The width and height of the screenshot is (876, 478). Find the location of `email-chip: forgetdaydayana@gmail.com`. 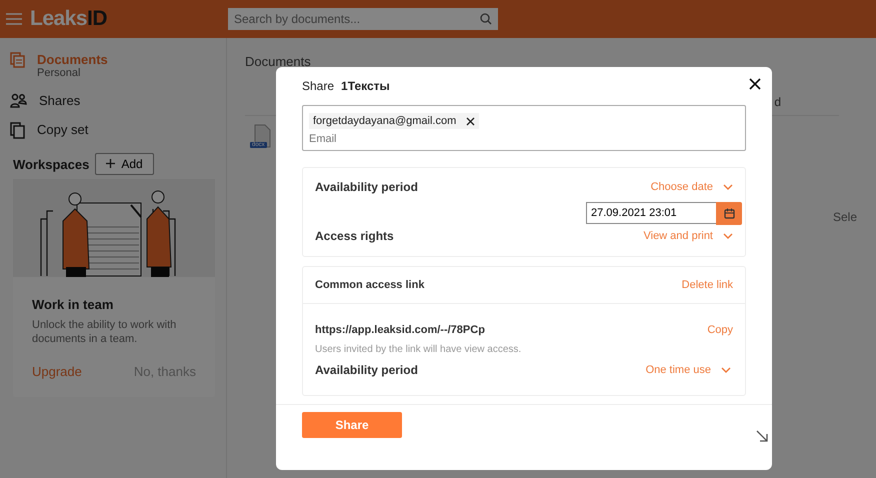

email-chip: forgetdaydayana@gmail.com is located at coordinates (394, 121).